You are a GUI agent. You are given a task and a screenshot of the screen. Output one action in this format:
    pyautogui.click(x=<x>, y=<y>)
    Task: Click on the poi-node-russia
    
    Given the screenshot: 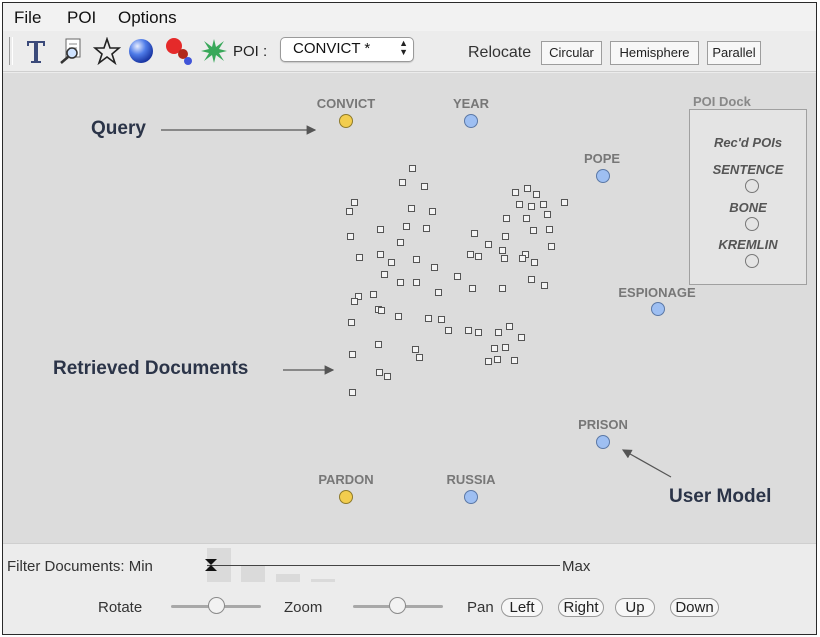 What is the action you would take?
    pyautogui.click(x=471, y=497)
    